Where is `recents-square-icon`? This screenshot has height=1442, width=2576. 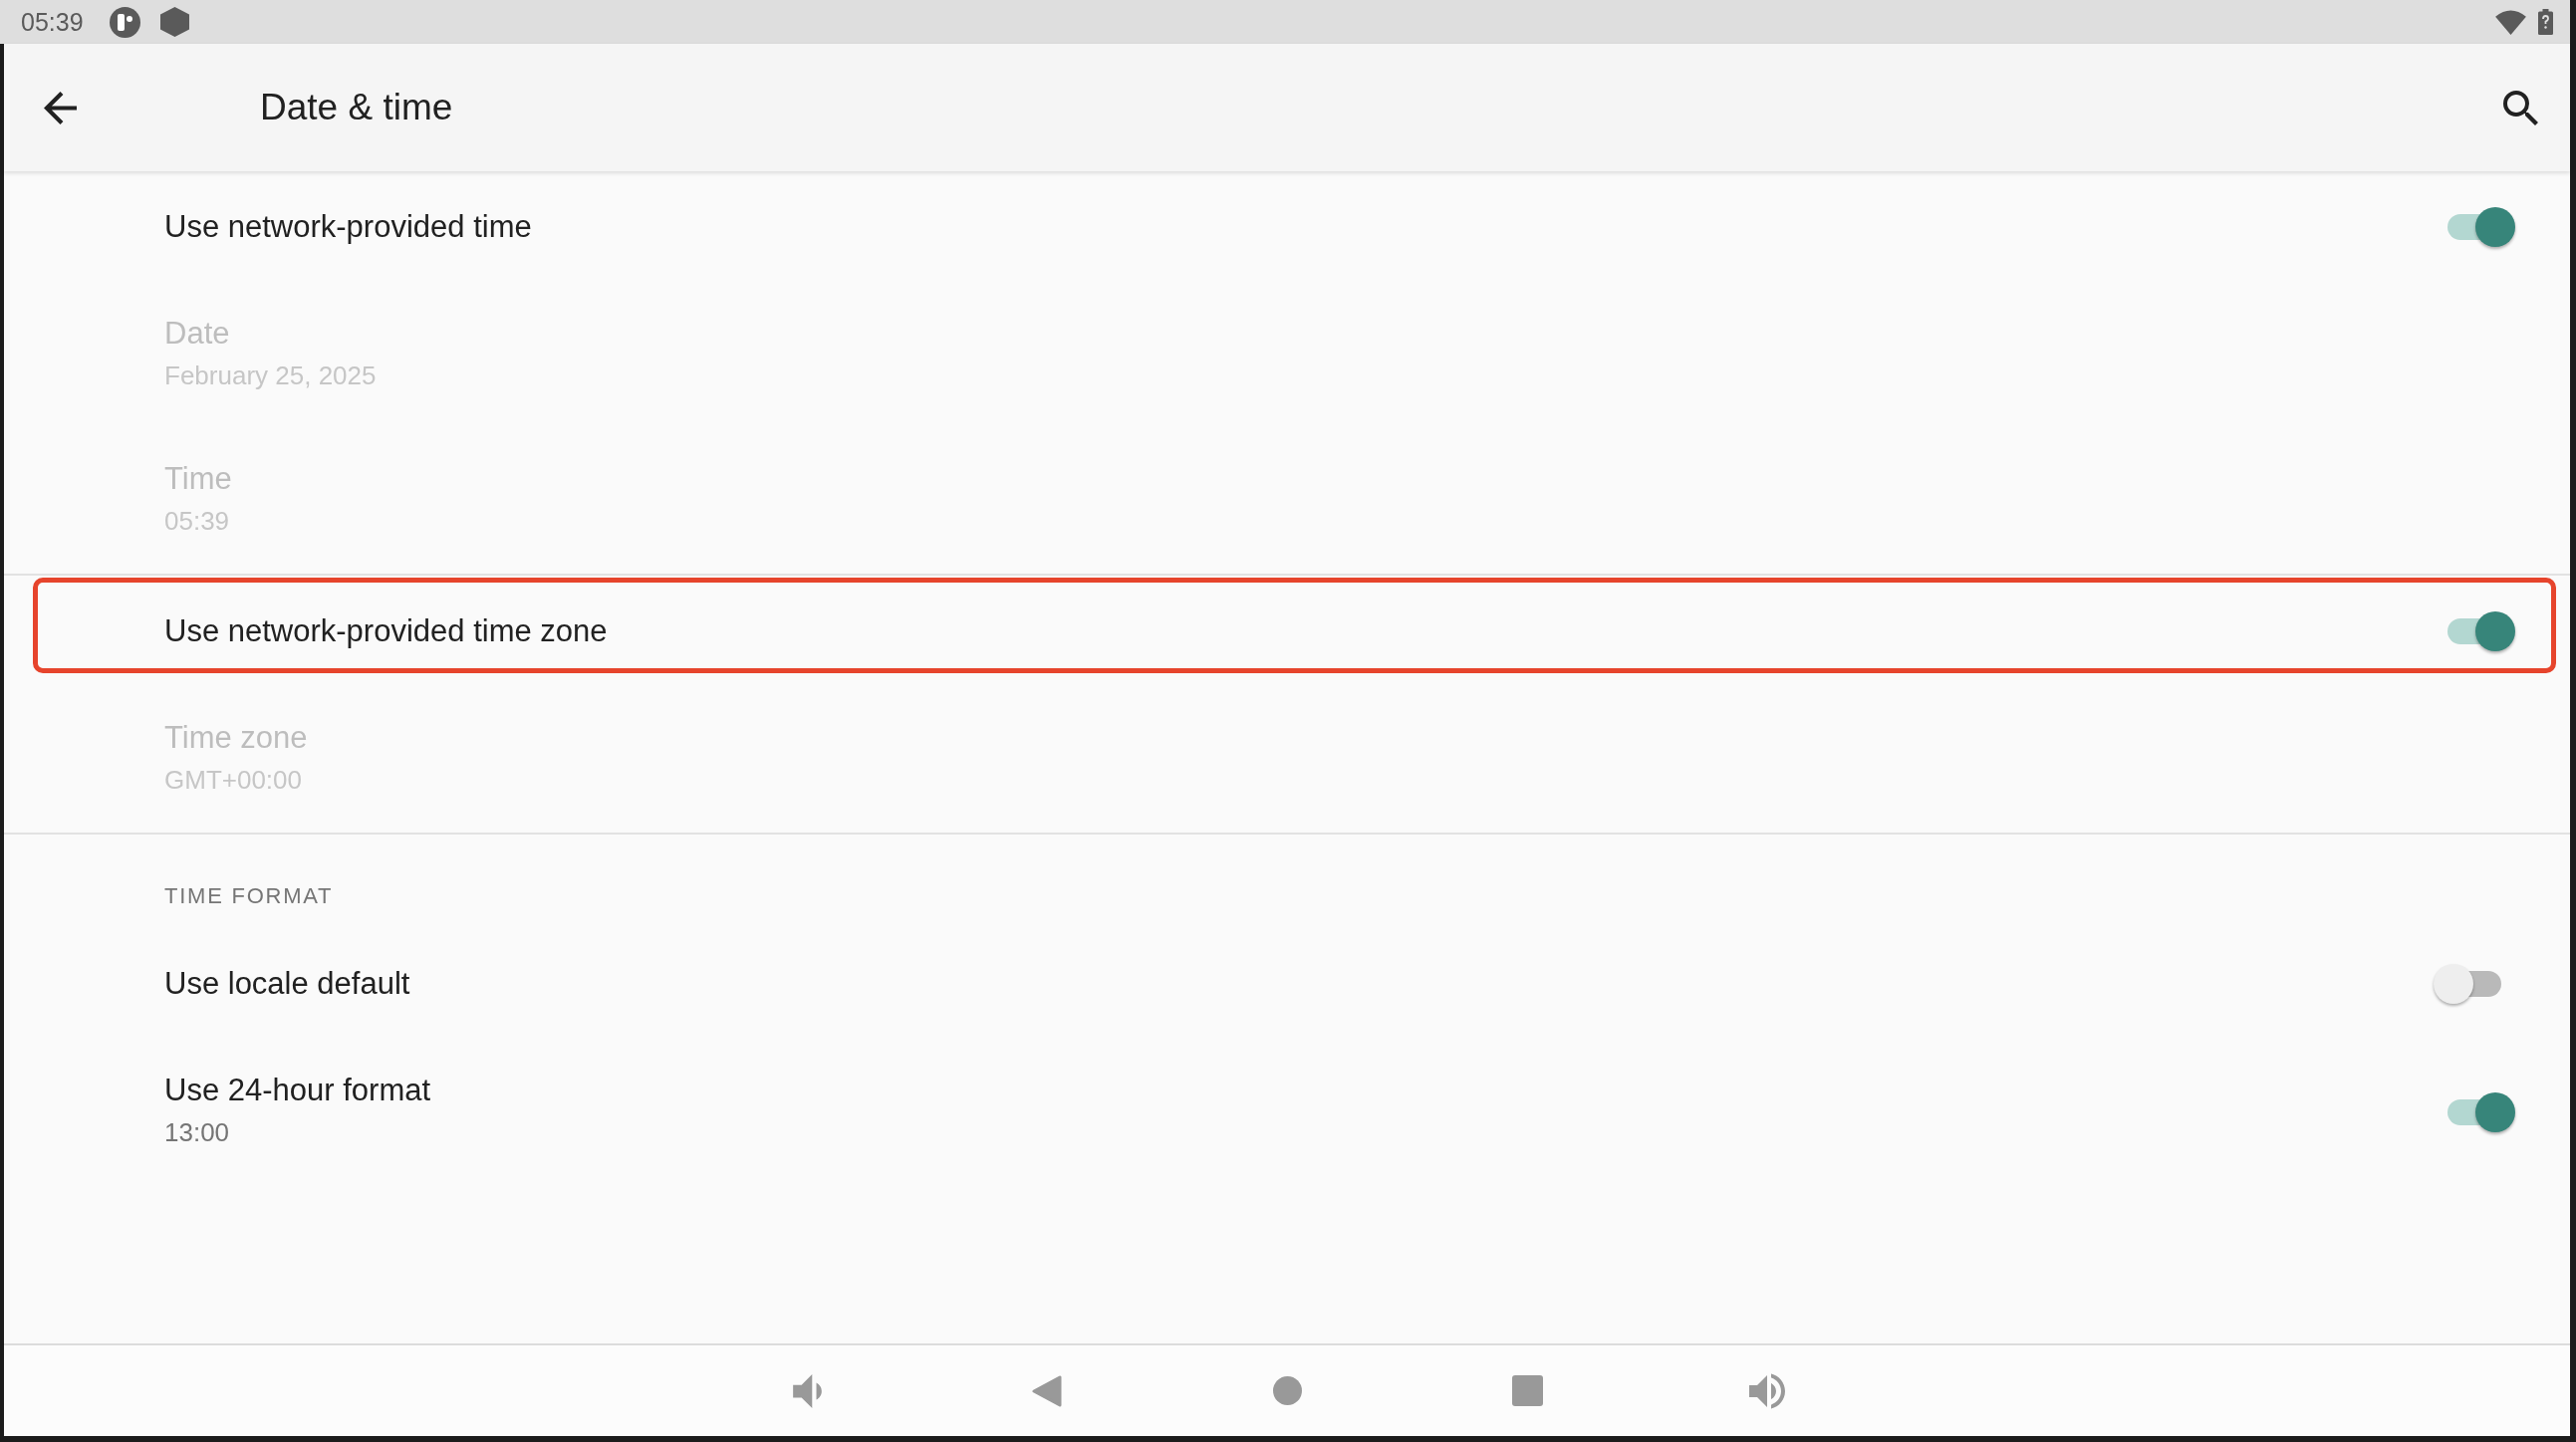 recents-square-icon is located at coordinates (1527, 1390).